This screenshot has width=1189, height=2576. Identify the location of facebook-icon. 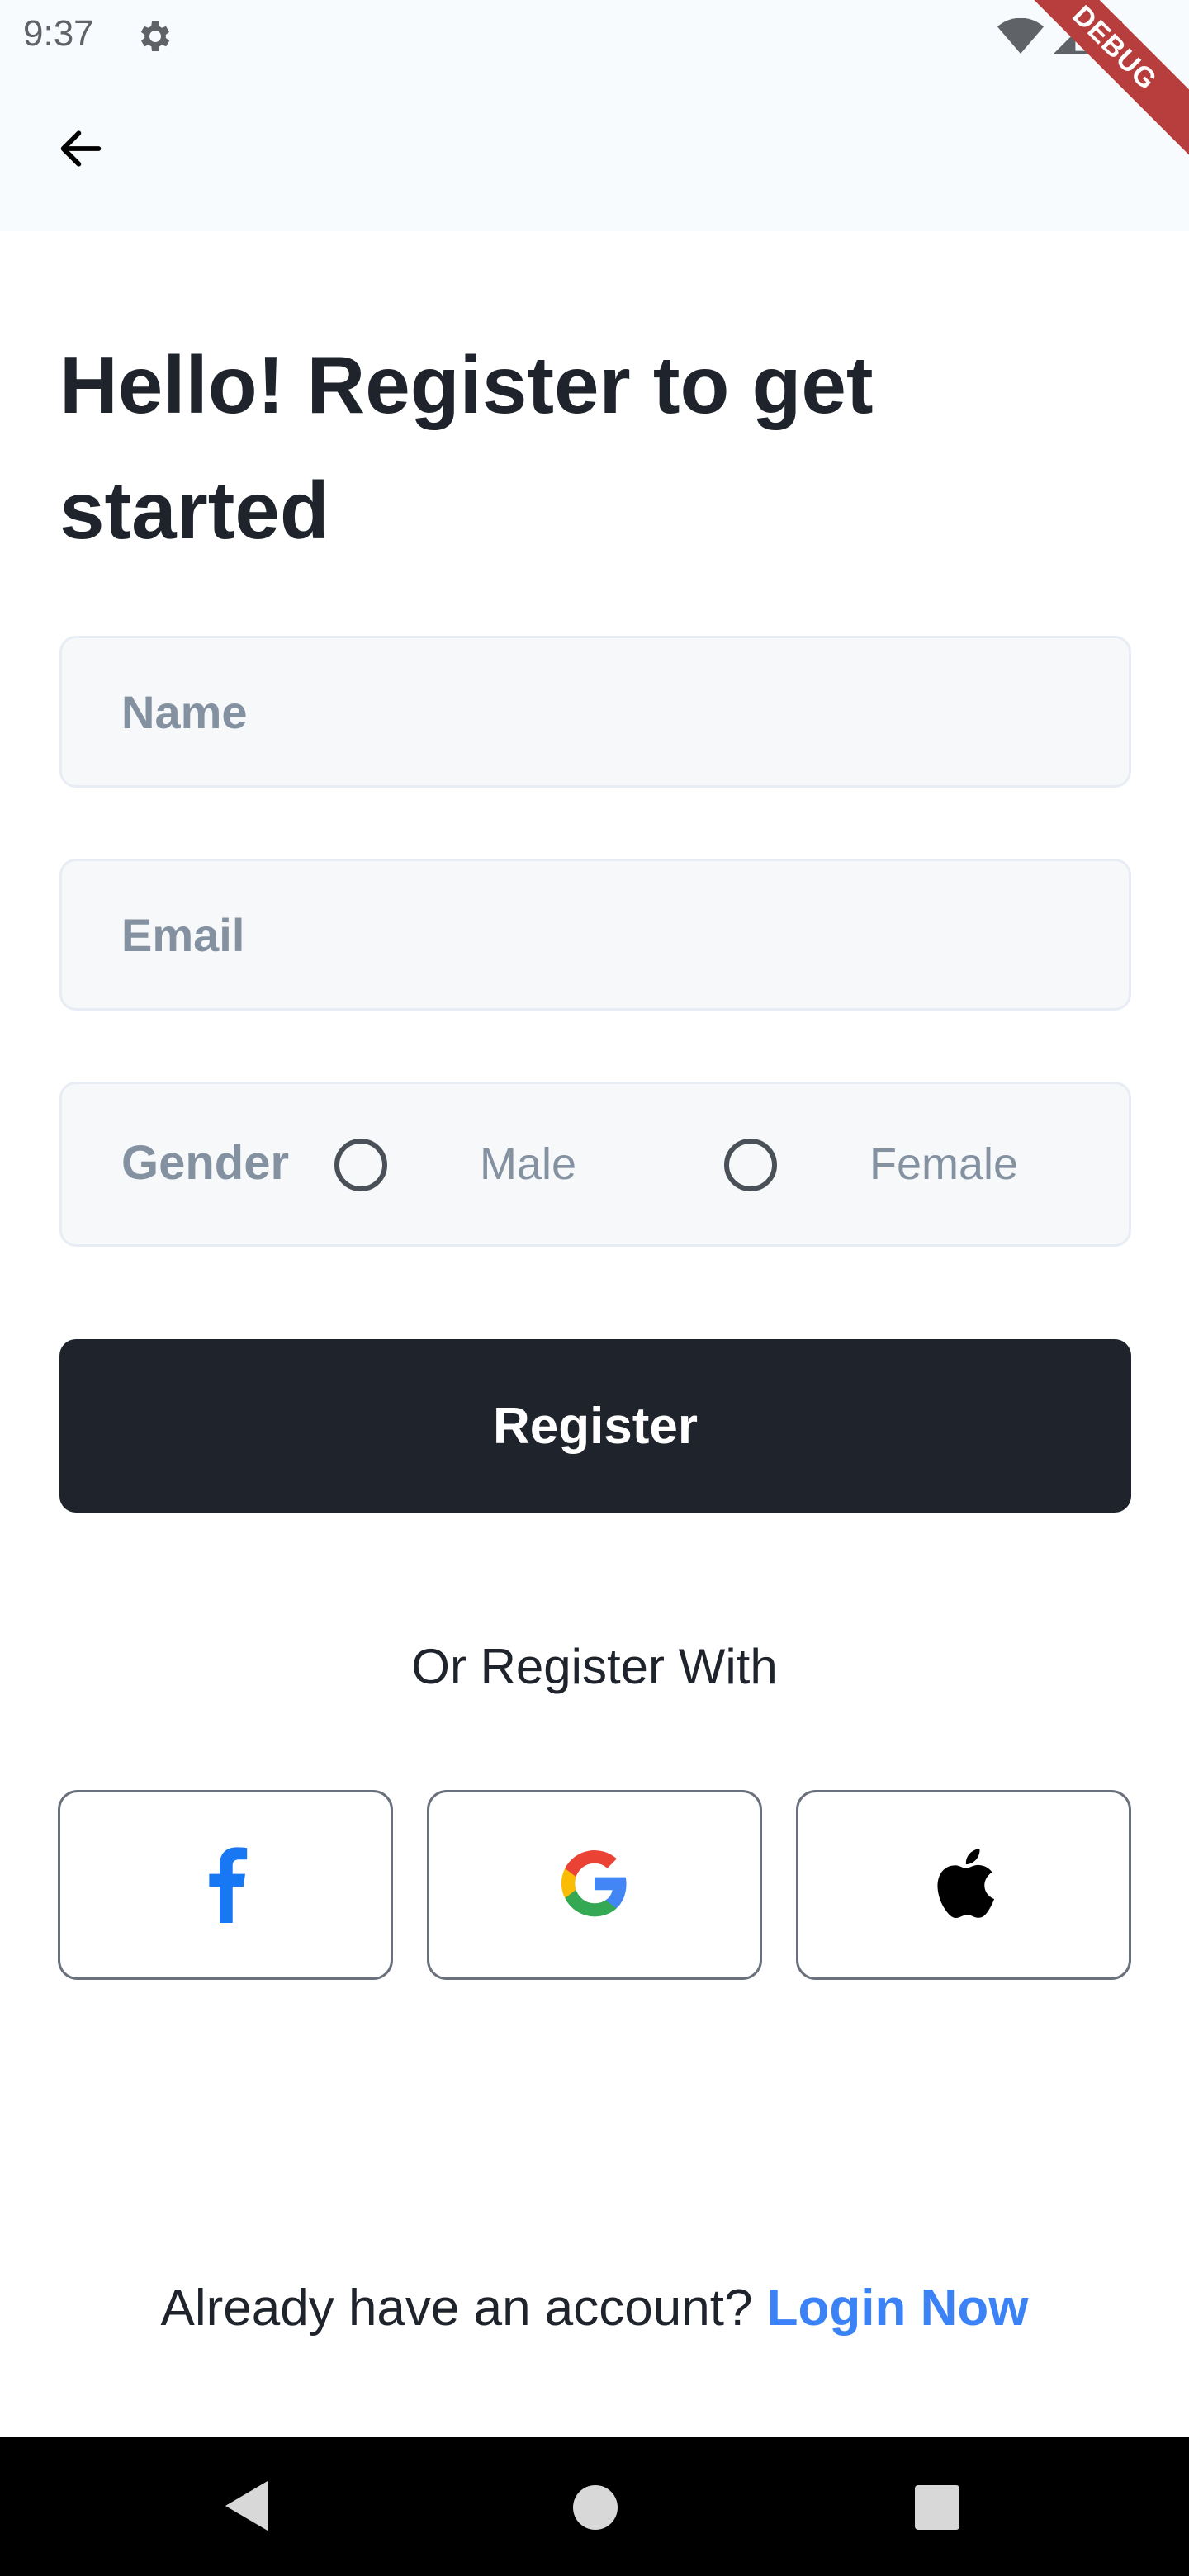
(225, 1885).